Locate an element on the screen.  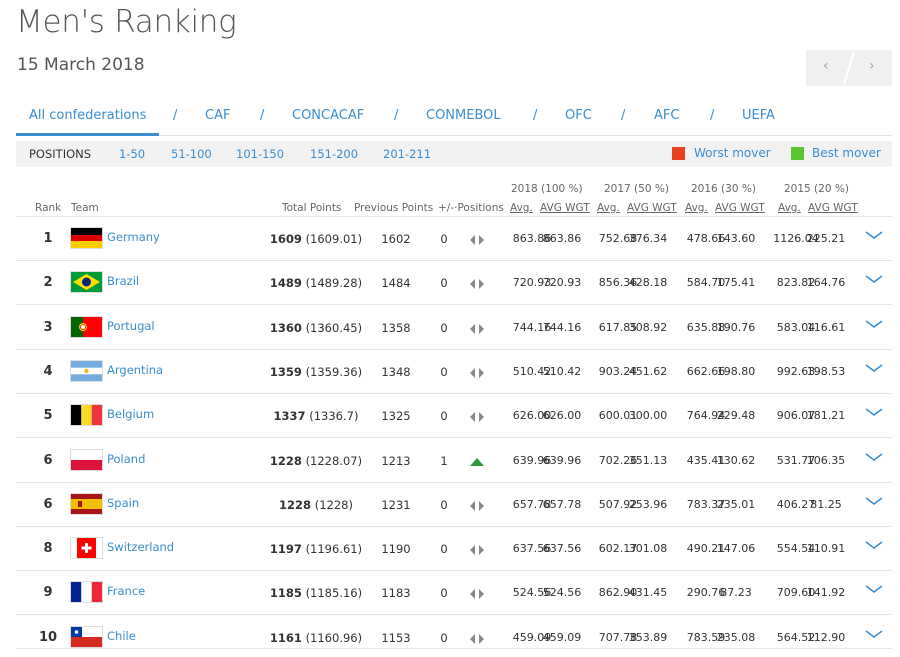
column-header-total-points: Total Points is located at coordinates (311, 208).